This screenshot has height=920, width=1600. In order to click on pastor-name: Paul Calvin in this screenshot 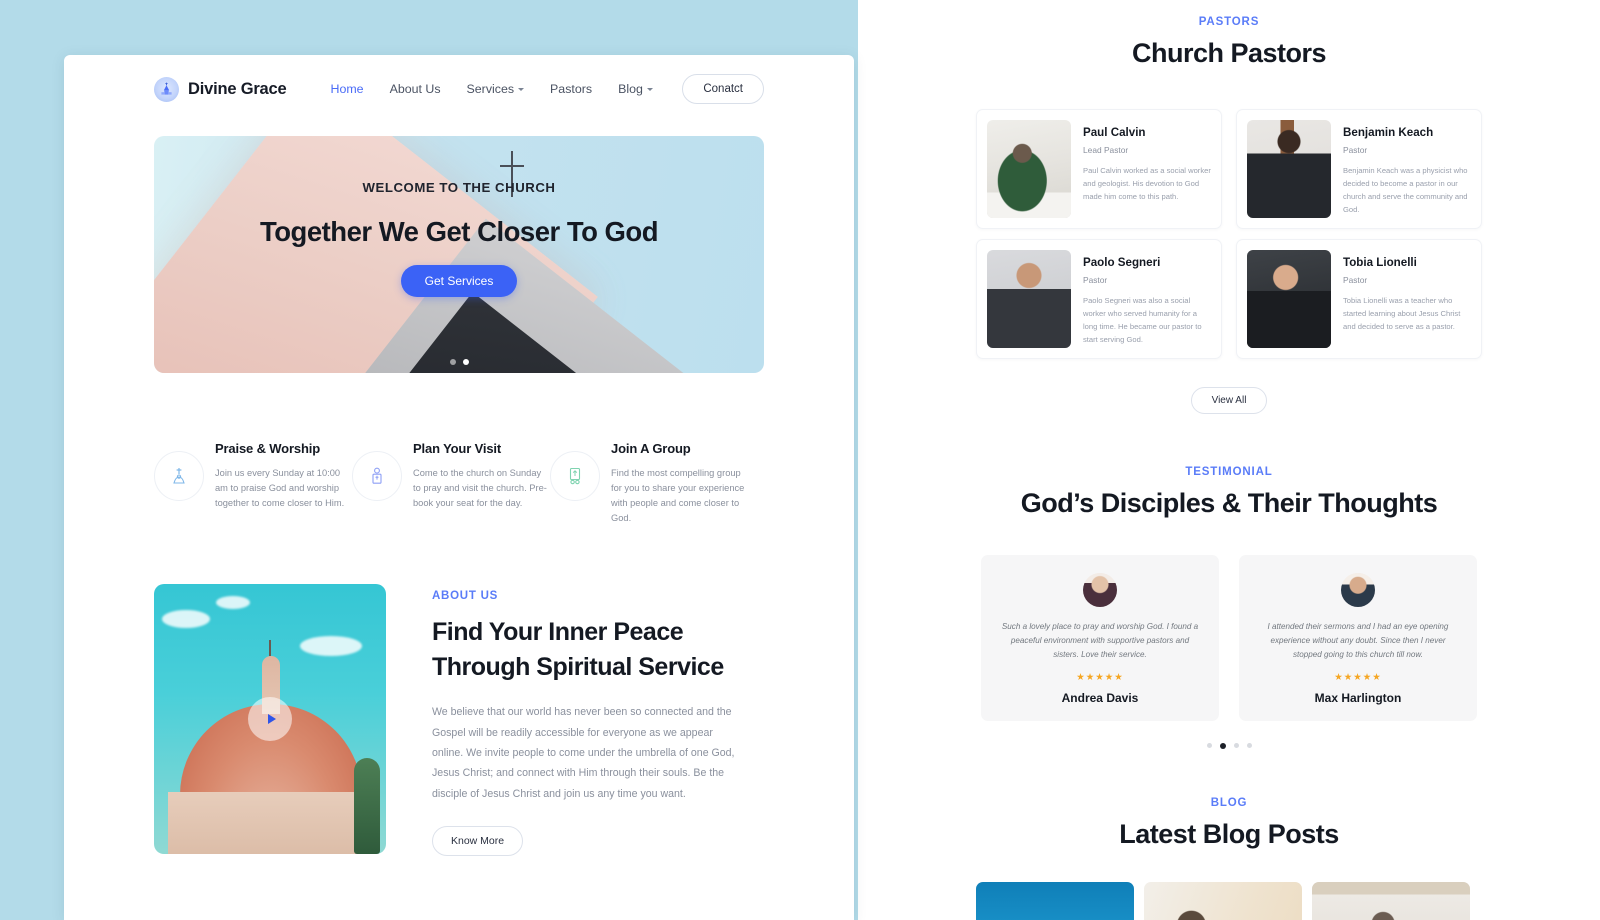, I will do `click(1114, 132)`.